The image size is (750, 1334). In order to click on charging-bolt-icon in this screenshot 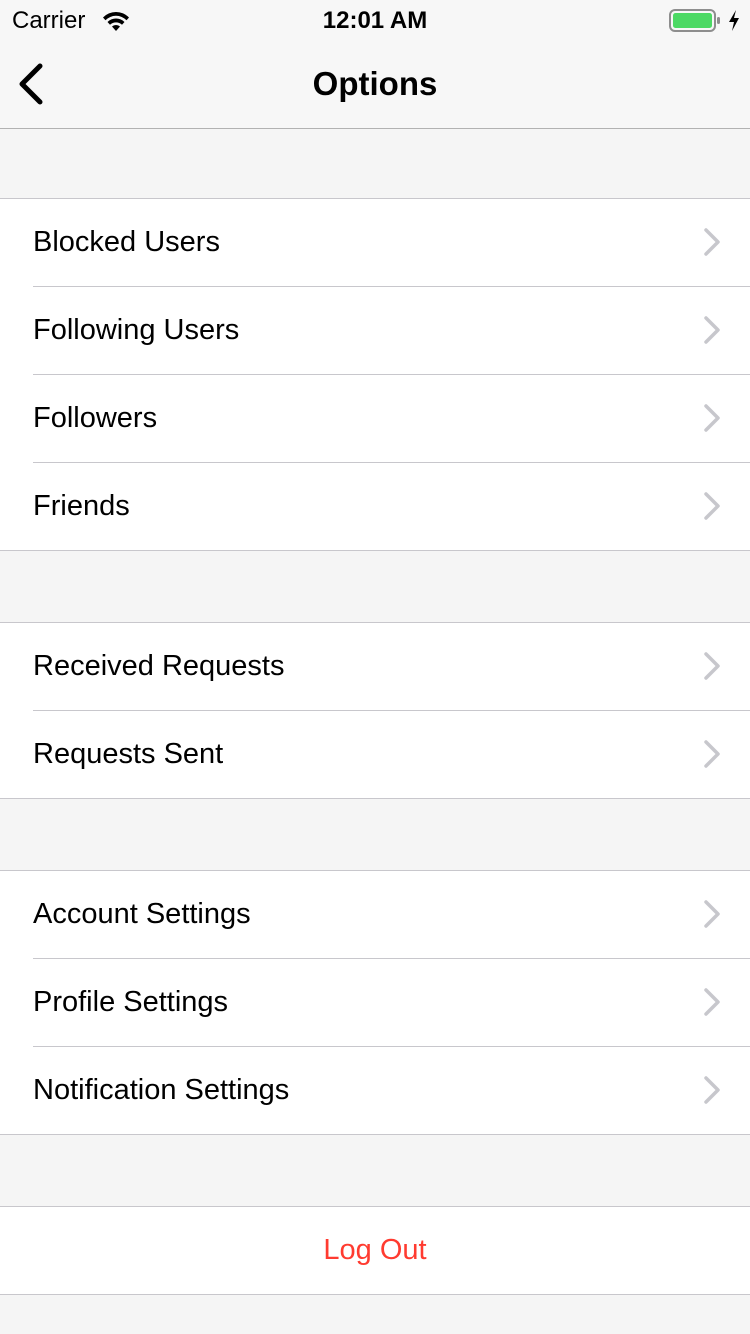, I will do `click(734, 20)`.